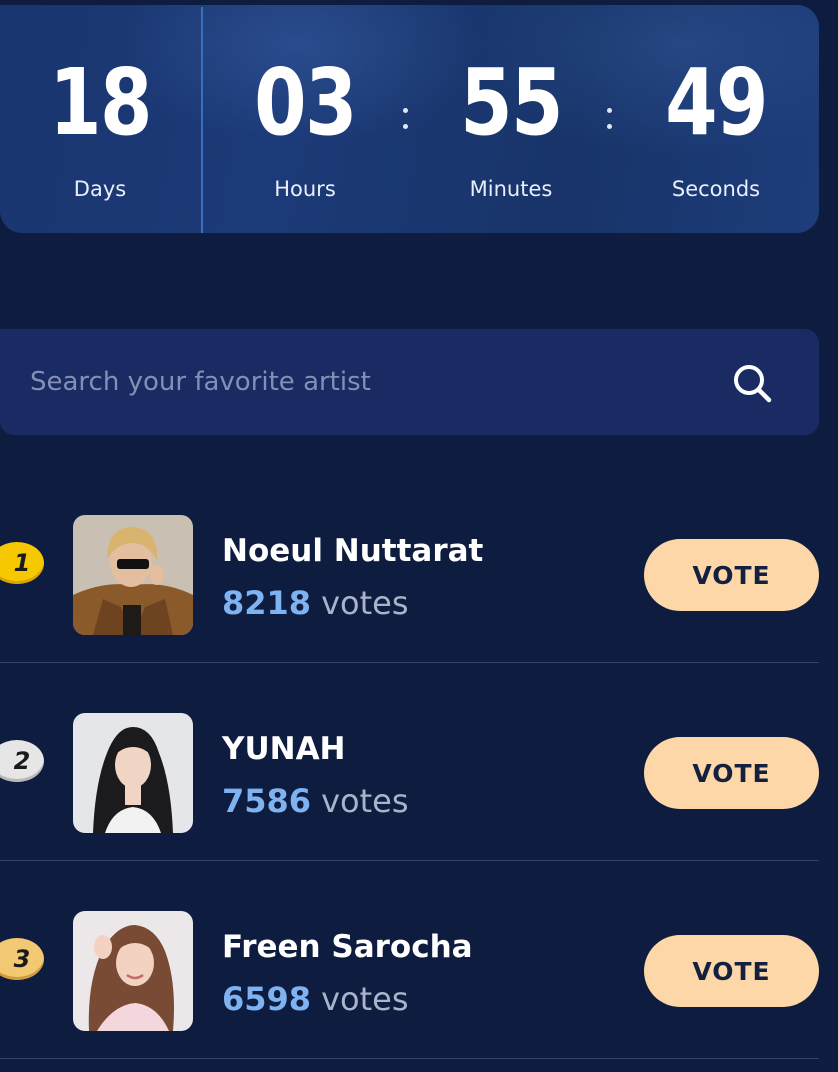 The image size is (838, 1072). Describe the element at coordinates (305, 102) in the screenshot. I see `hours-value: 03` at that location.